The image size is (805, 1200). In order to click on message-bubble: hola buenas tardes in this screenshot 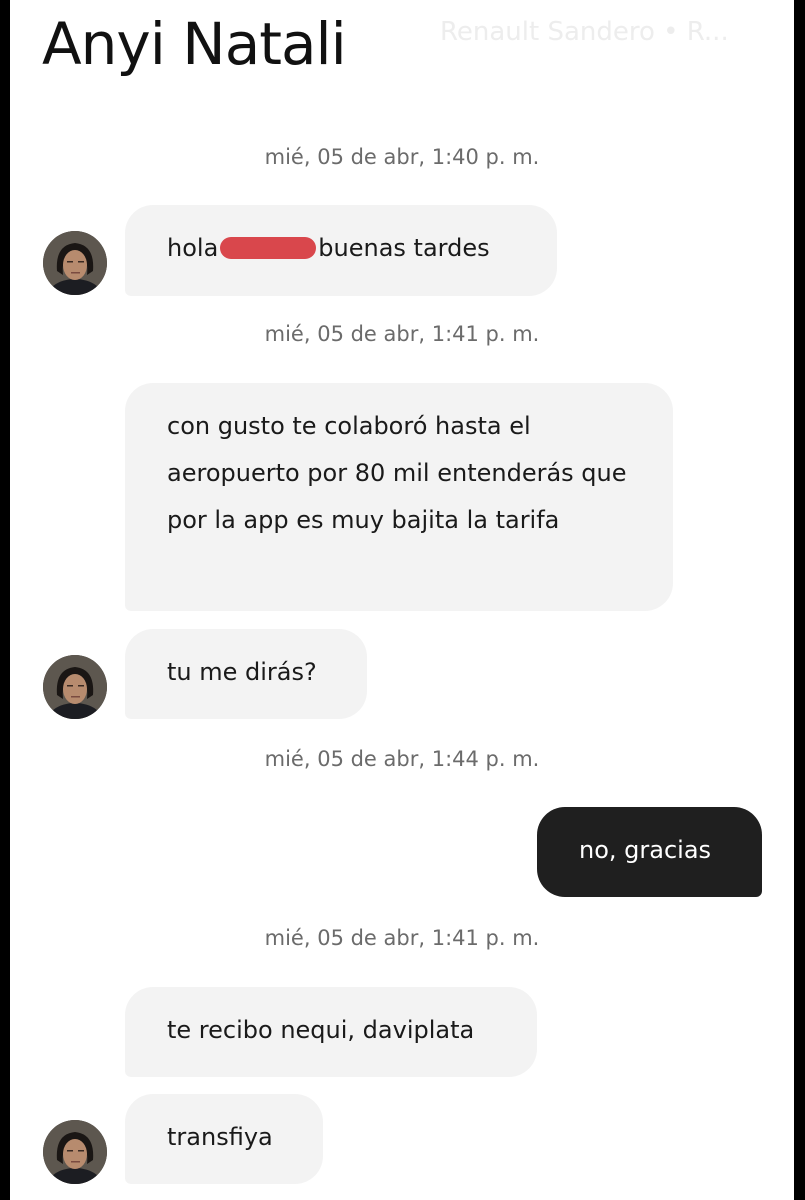, I will do `click(341, 250)`.